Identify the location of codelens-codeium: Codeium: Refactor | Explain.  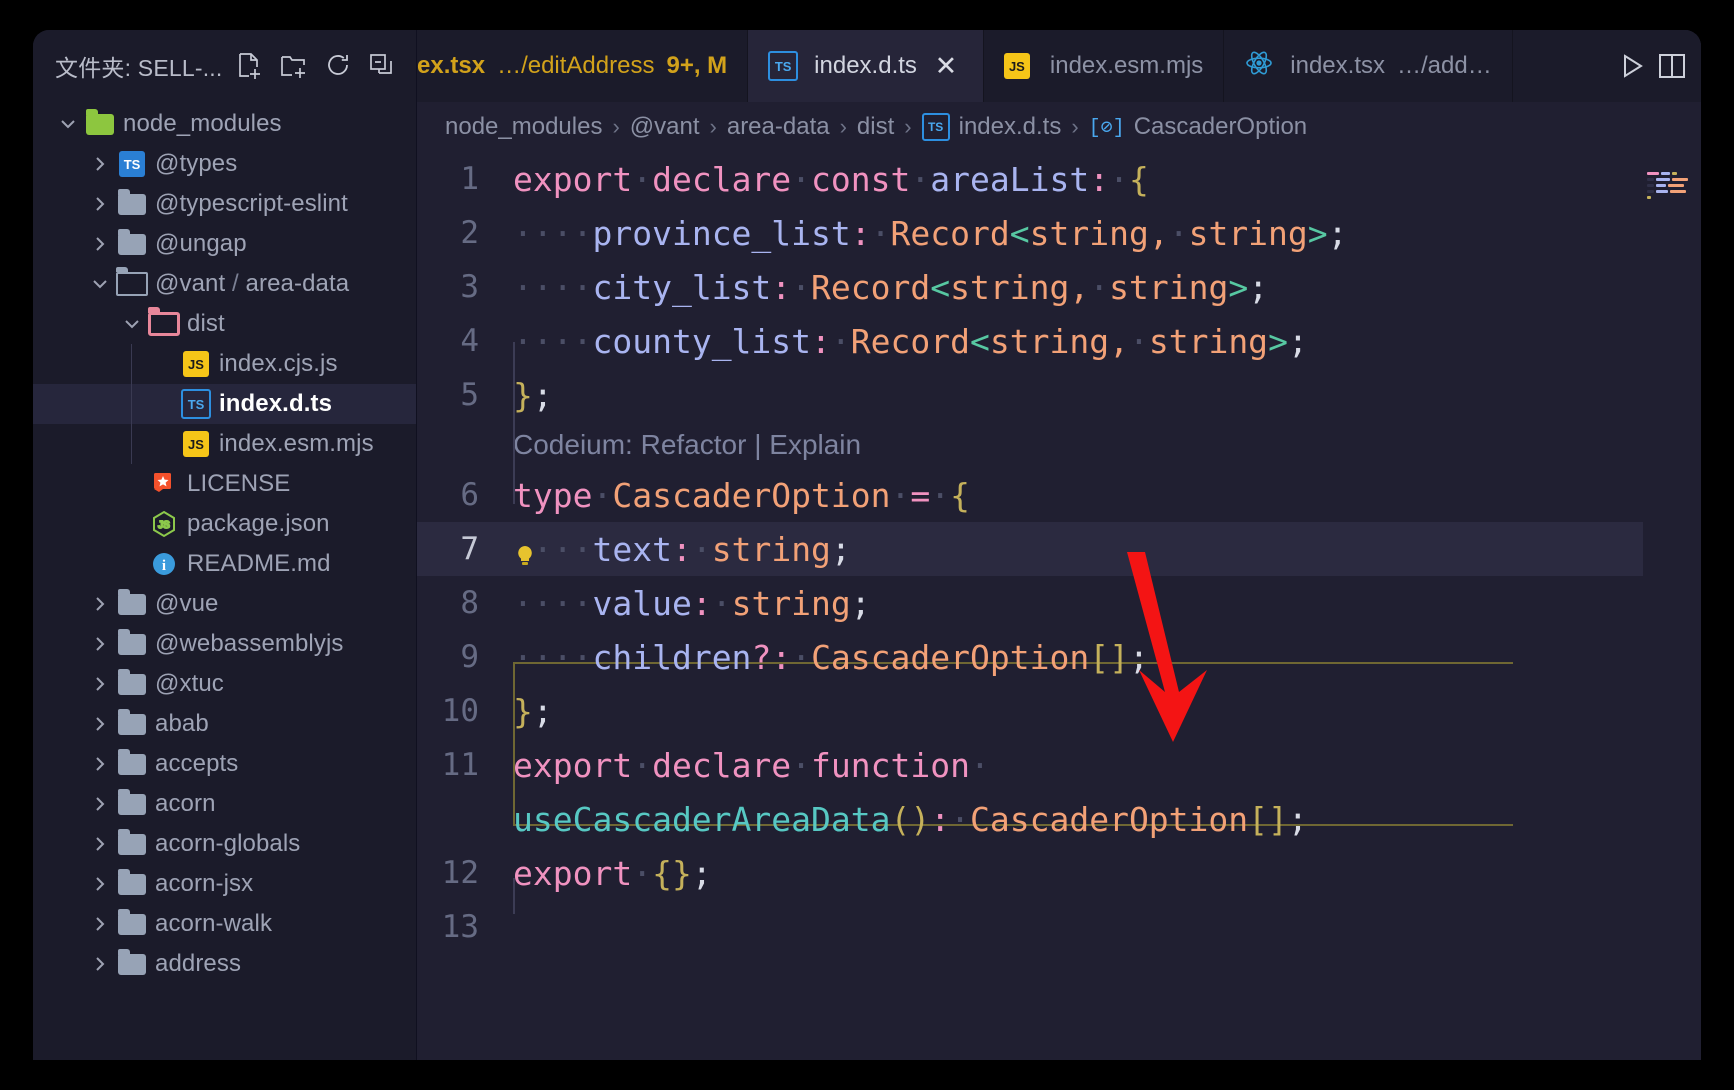
(1059, 445).